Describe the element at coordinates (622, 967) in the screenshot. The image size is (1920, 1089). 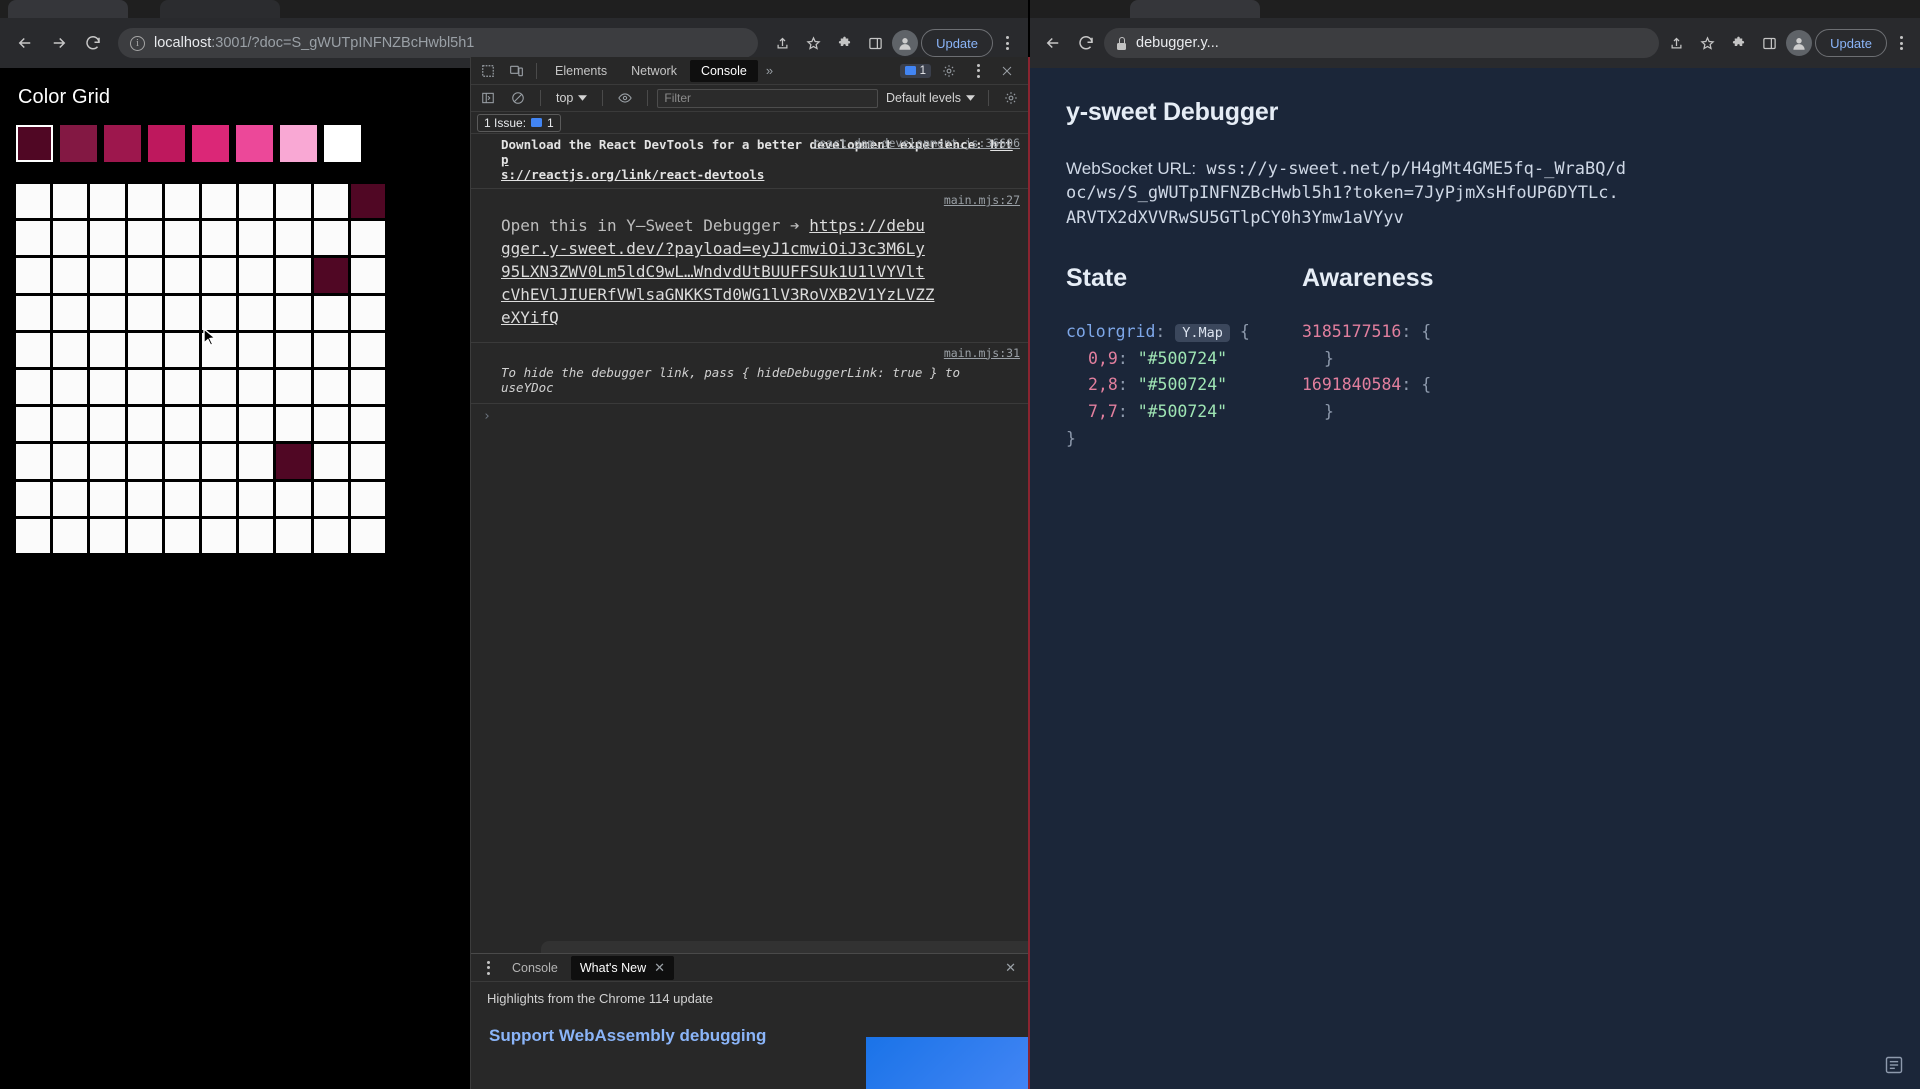
I see `drawer-tab-whats-new: What's New ✕` at that location.